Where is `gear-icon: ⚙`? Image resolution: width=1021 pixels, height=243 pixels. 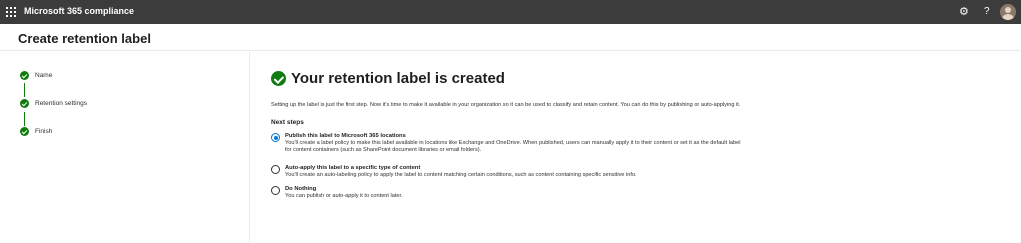 gear-icon: ⚙ is located at coordinates (964, 12).